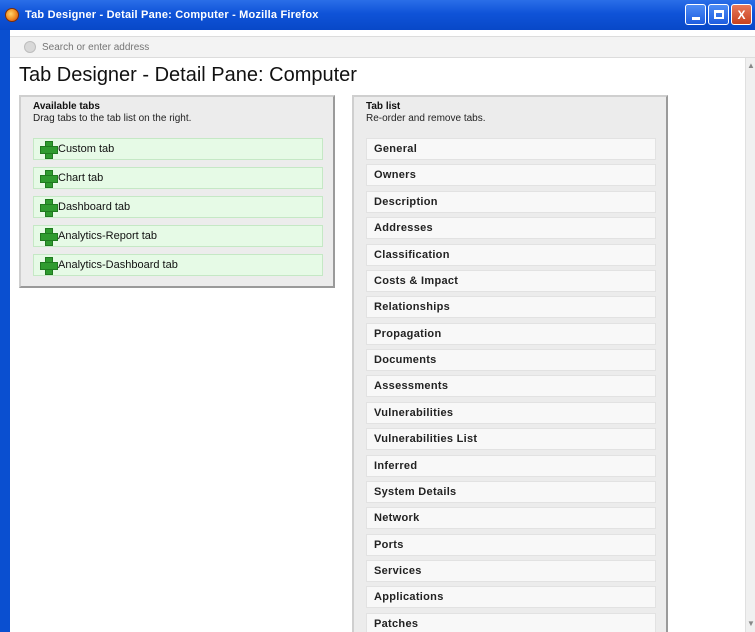  Describe the element at coordinates (178, 149) in the screenshot. I see `available-tab-custom: Custom tab` at that location.